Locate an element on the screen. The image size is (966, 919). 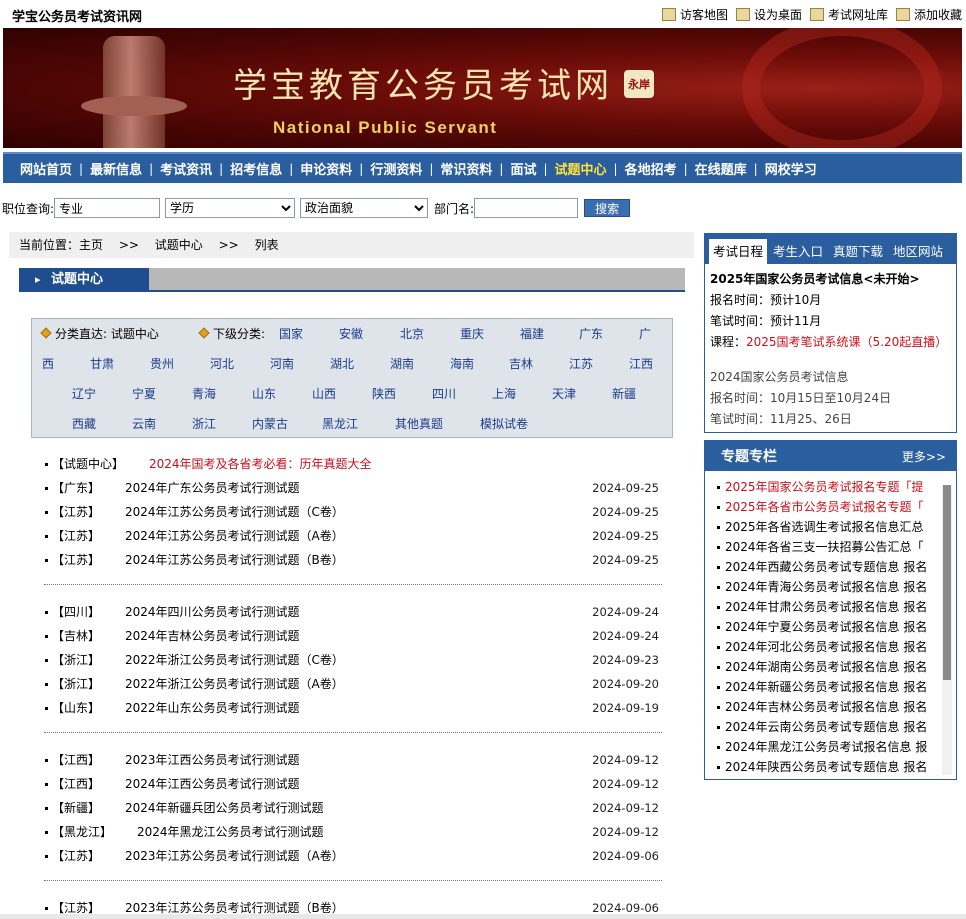
nav-item-7: 常识资料 is located at coordinates (466, 168).